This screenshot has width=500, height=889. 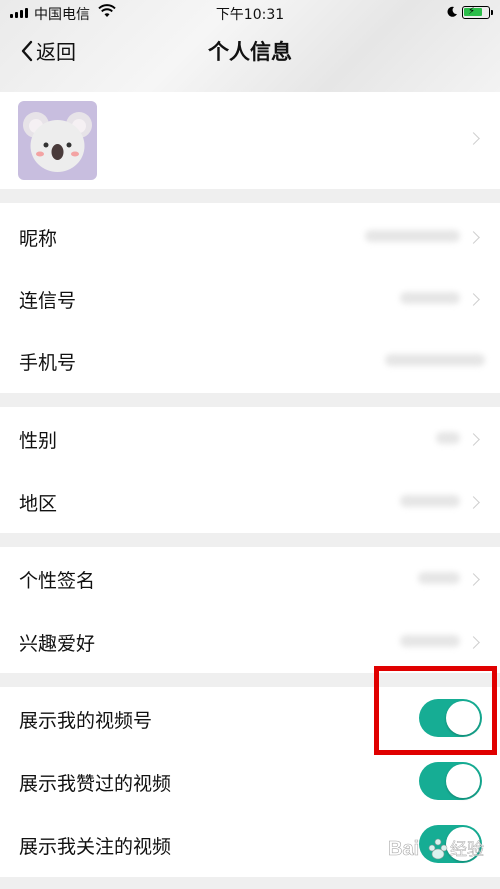 I want to click on nickname-label: 昵称, so click(x=38, y=239).